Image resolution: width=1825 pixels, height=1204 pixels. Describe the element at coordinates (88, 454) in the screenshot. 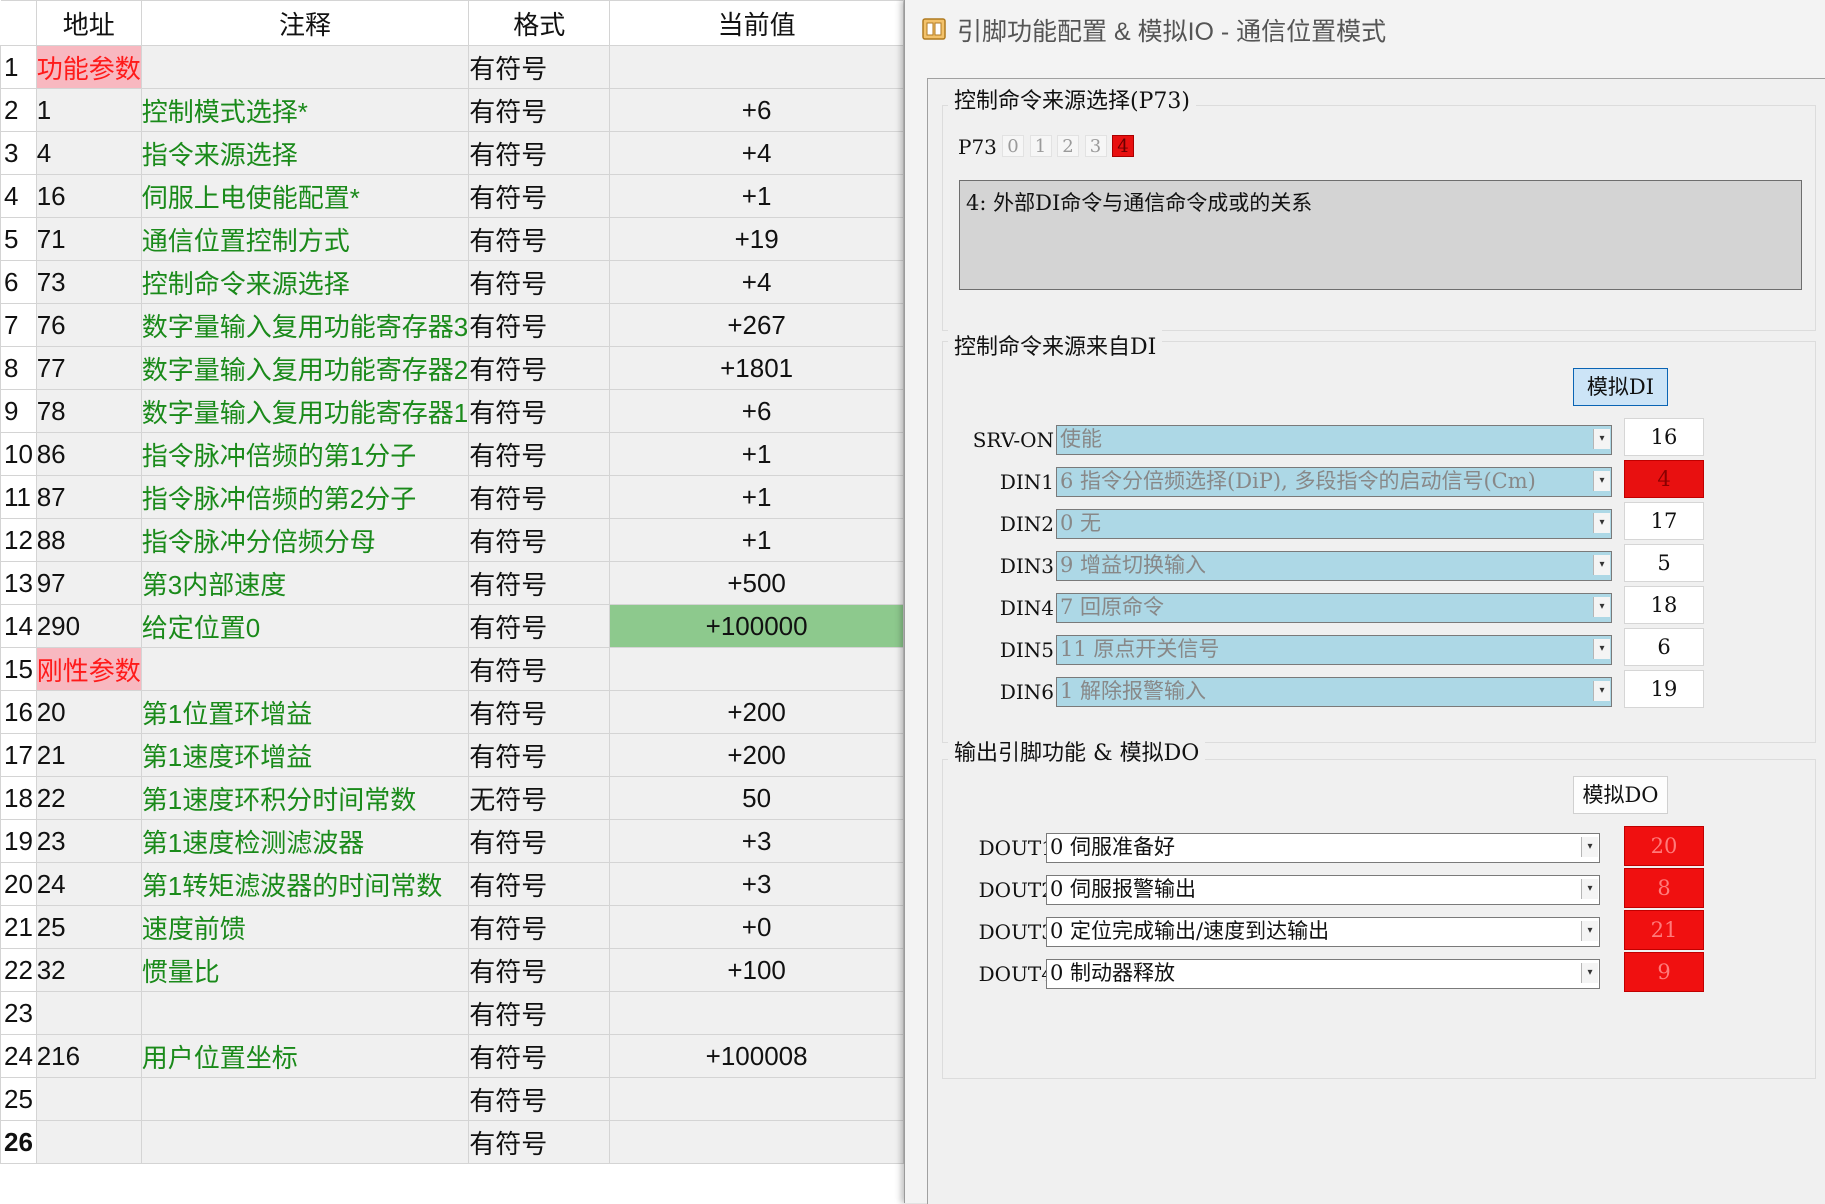

I see `address-cell: 86` at that location.